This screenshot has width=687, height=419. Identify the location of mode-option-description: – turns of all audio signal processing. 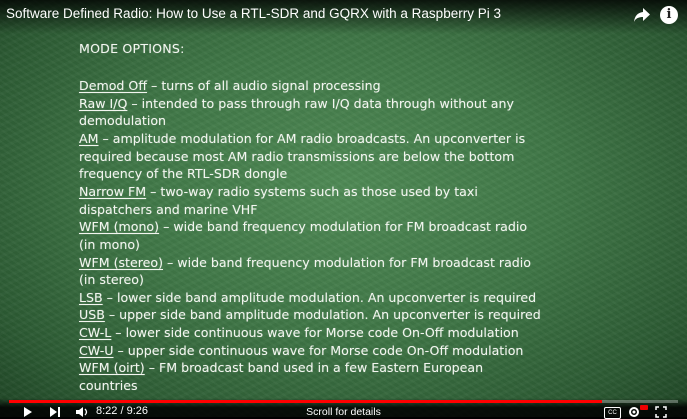
(264, 85).